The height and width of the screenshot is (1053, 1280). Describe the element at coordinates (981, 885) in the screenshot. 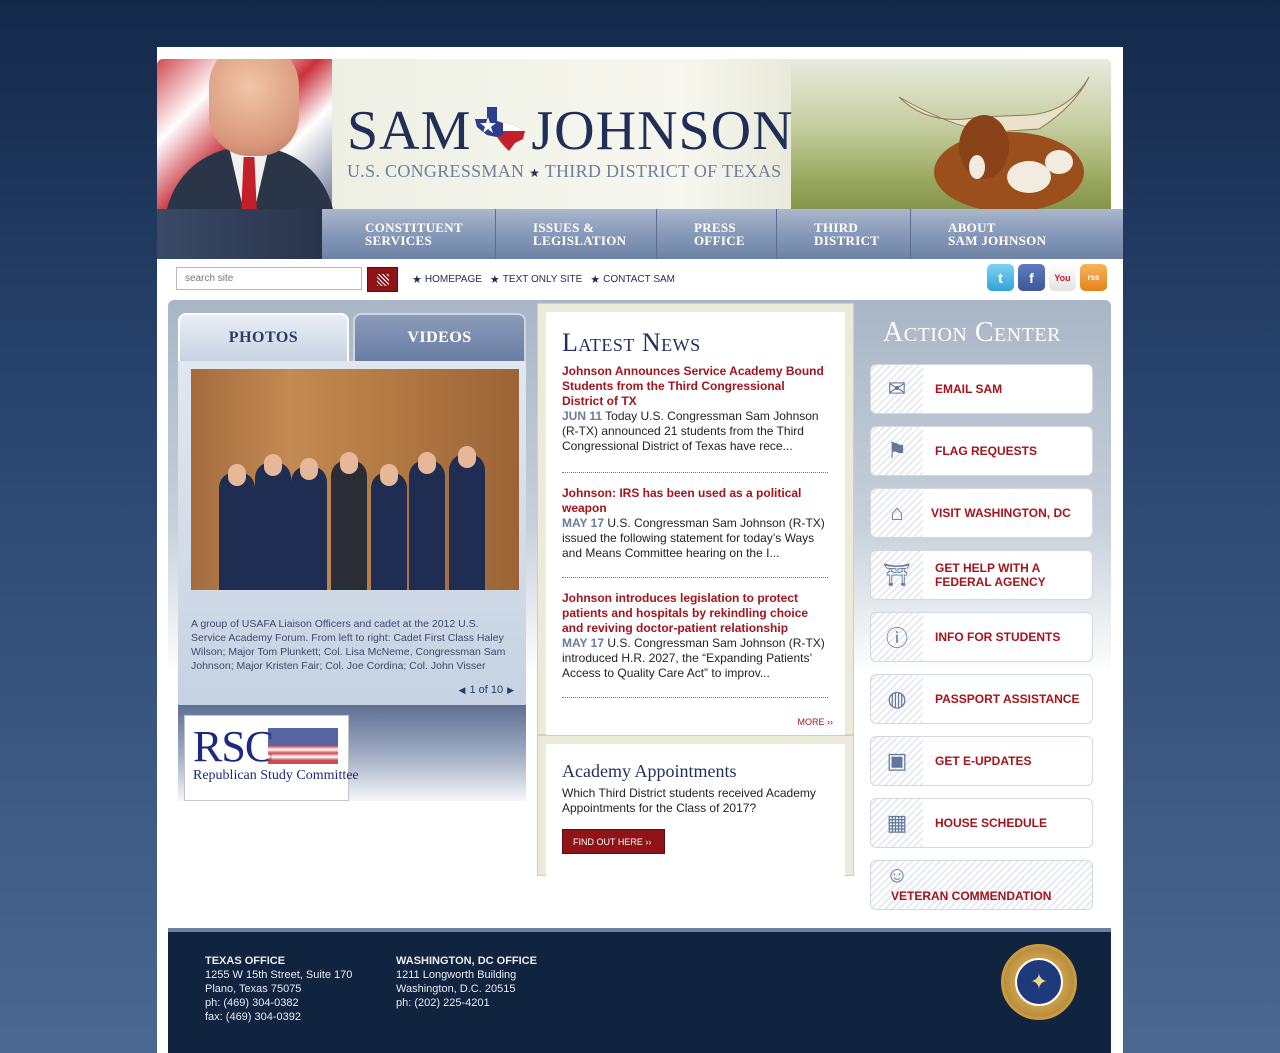

I see `action-veteran-commendation: ☺ VETERAN COMMENDATION` at that location.